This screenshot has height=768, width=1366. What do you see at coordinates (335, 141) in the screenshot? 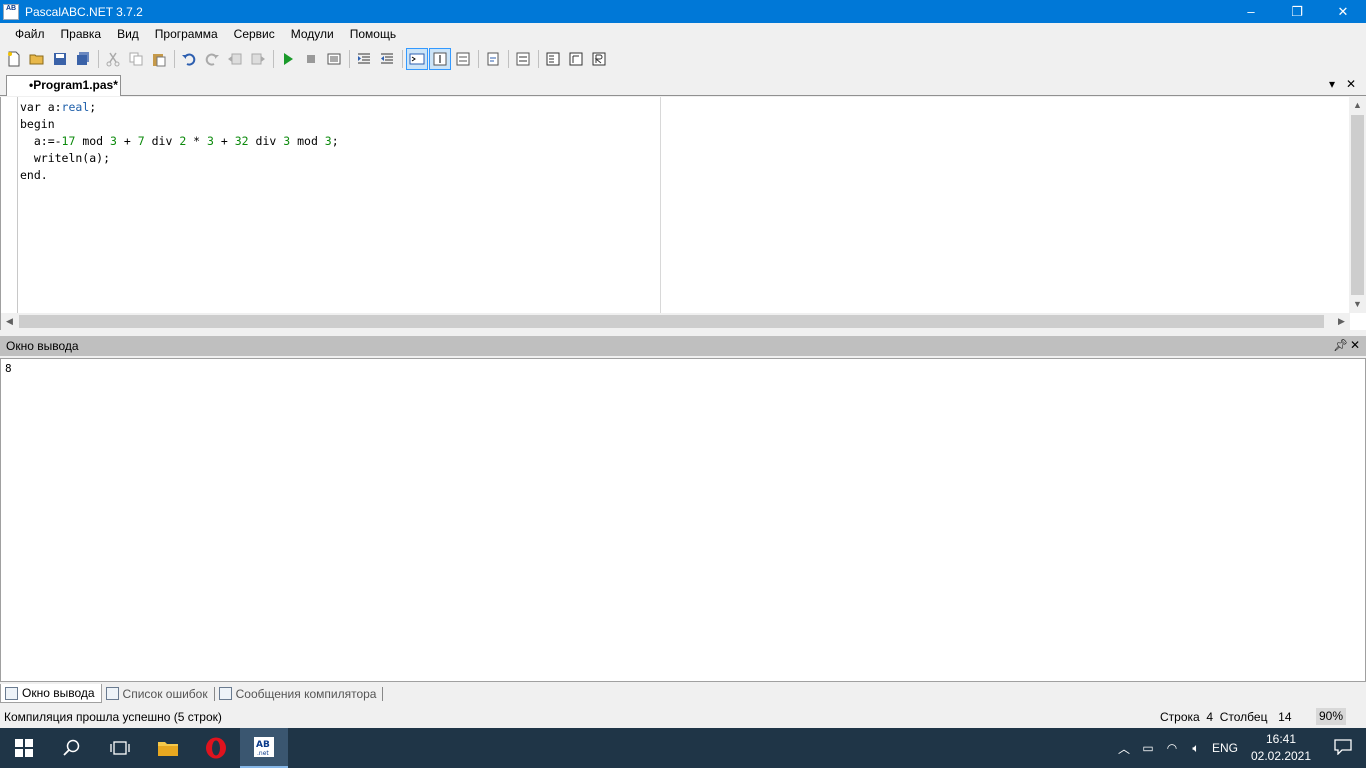
I see `code-token: ;` at bounding box center [335, 141].